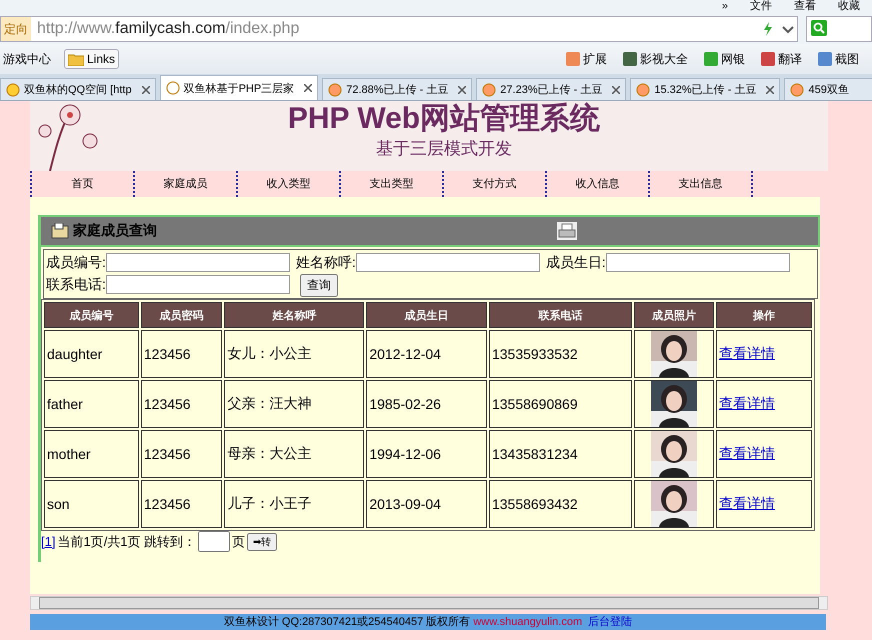 The width and height of the screenshot is (872, 640). Describe the element at coordinates (674, 315) in the screenshot. I see `column-header: 成员照片` at that location.